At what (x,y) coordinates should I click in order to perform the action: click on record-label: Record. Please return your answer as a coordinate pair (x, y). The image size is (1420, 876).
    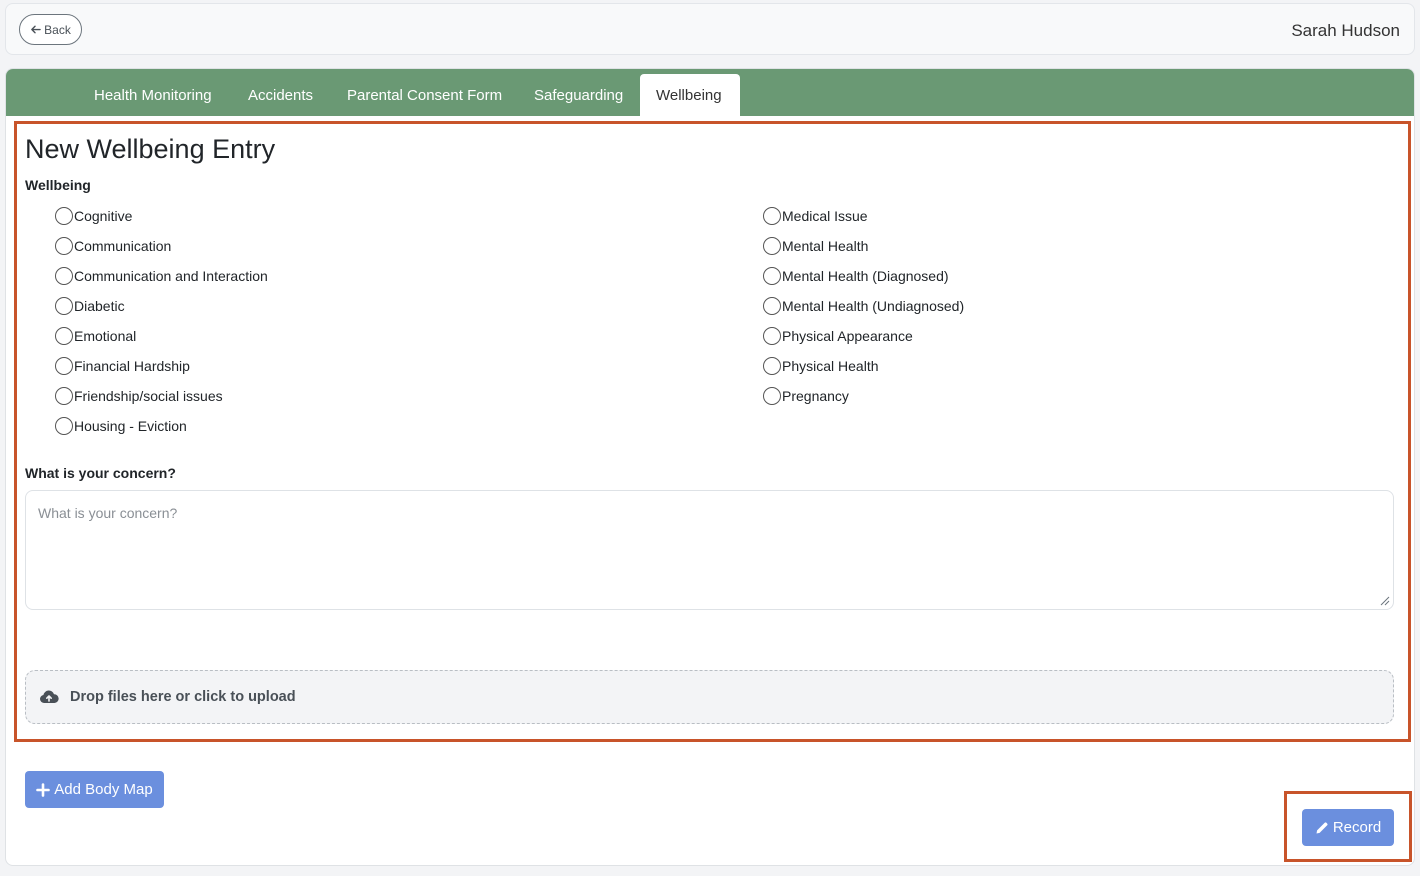
    Looking at the image, I should click on (1357, 827).